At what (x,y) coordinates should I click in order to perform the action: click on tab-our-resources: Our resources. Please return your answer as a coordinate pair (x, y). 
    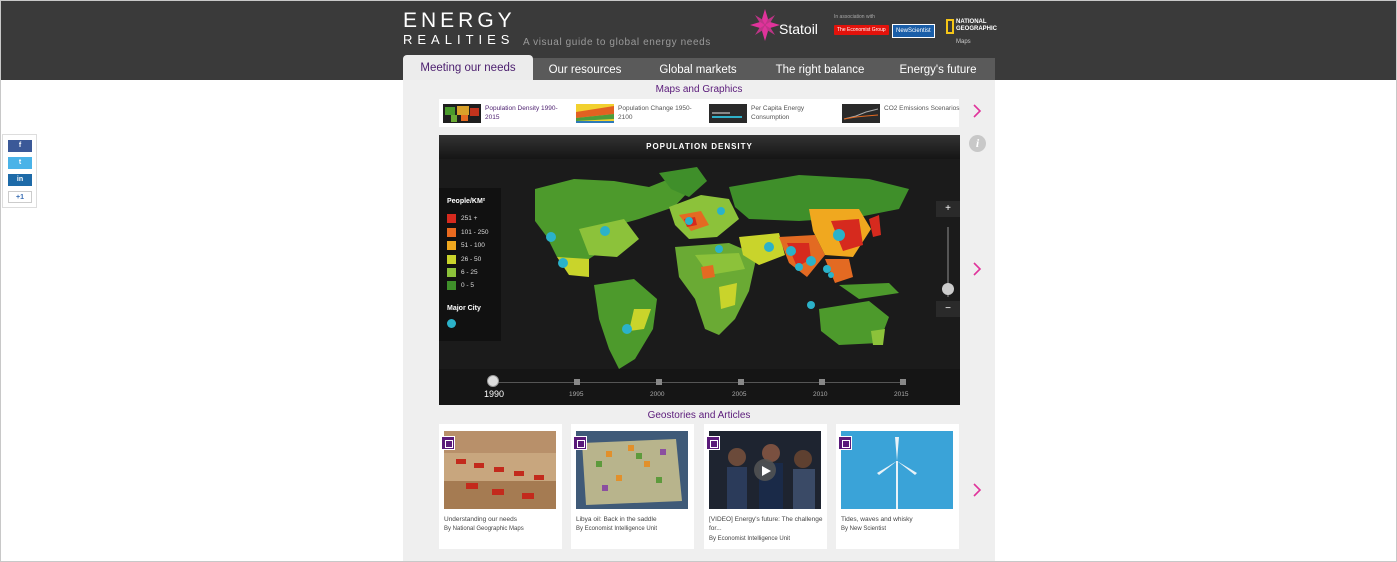
    Looking at the image, I should click on (585, 69).